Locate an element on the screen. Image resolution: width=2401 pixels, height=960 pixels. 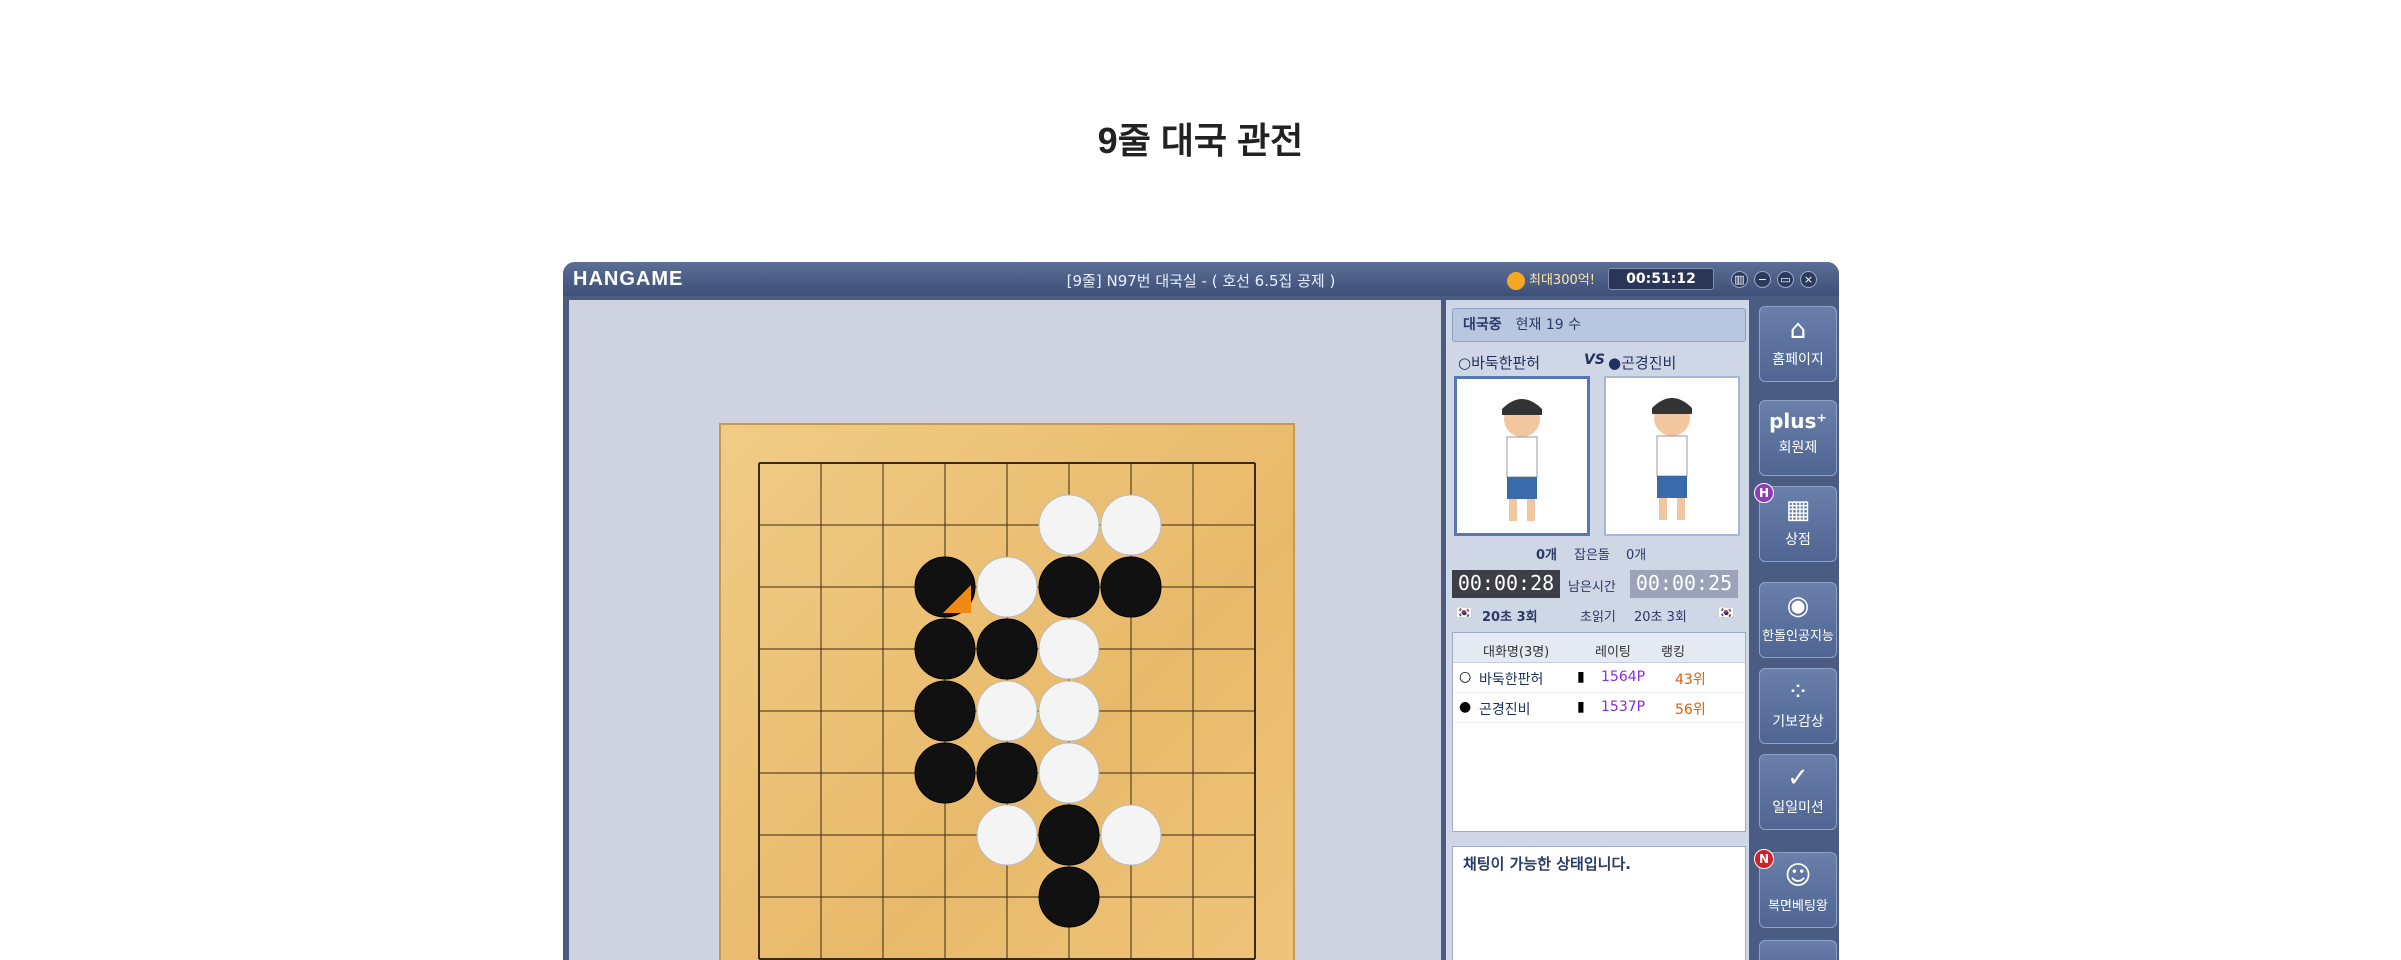
robot-icon: ◉ is located at coordinates (1798, 606).